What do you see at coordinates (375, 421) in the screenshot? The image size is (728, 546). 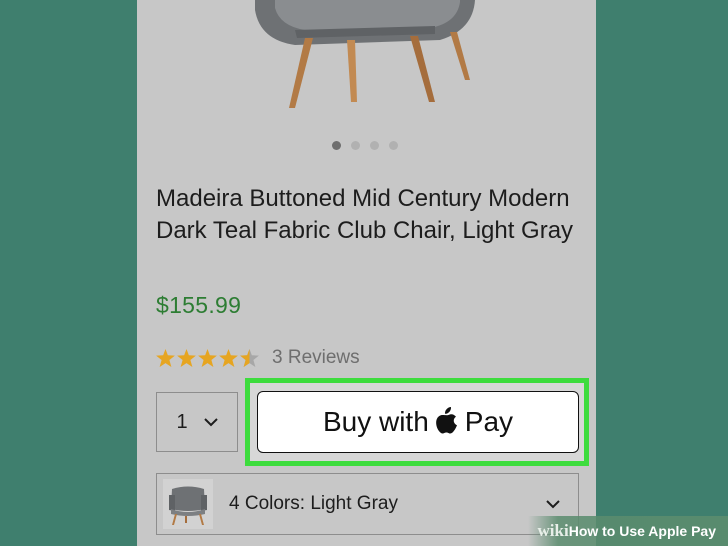 I see `buy-button-label: Buy with` at bounding box center [375, 421].